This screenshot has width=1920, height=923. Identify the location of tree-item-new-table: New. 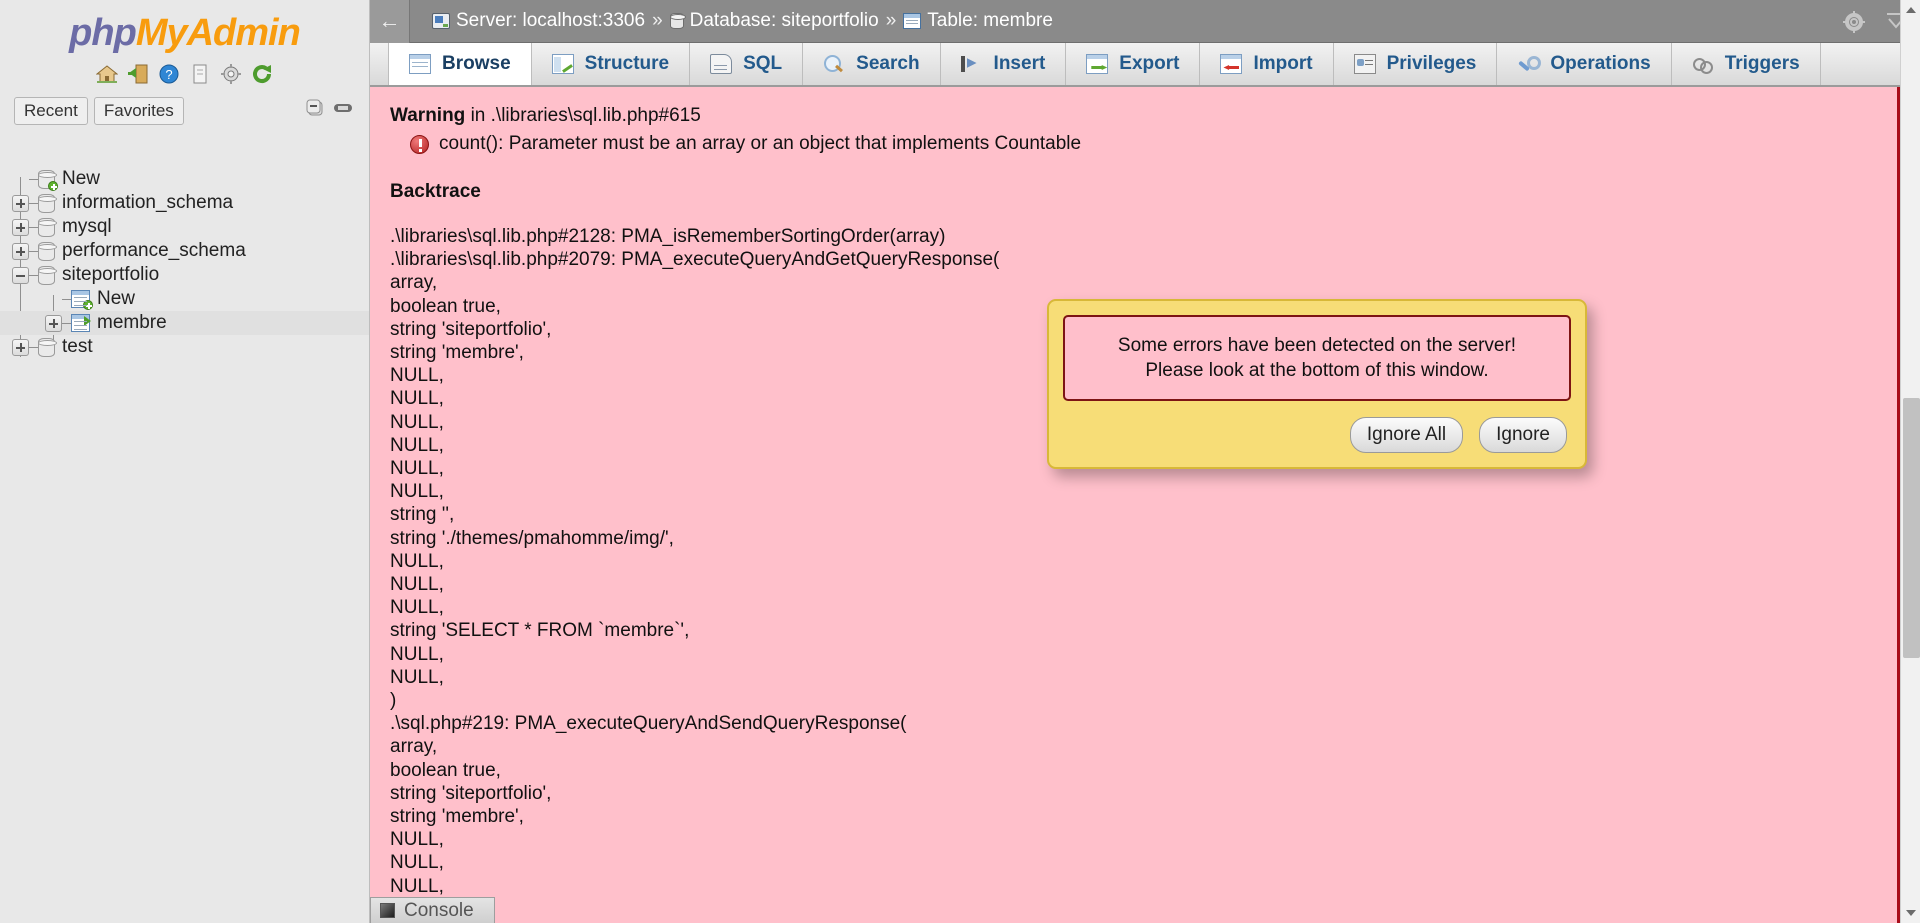
(184, 299).